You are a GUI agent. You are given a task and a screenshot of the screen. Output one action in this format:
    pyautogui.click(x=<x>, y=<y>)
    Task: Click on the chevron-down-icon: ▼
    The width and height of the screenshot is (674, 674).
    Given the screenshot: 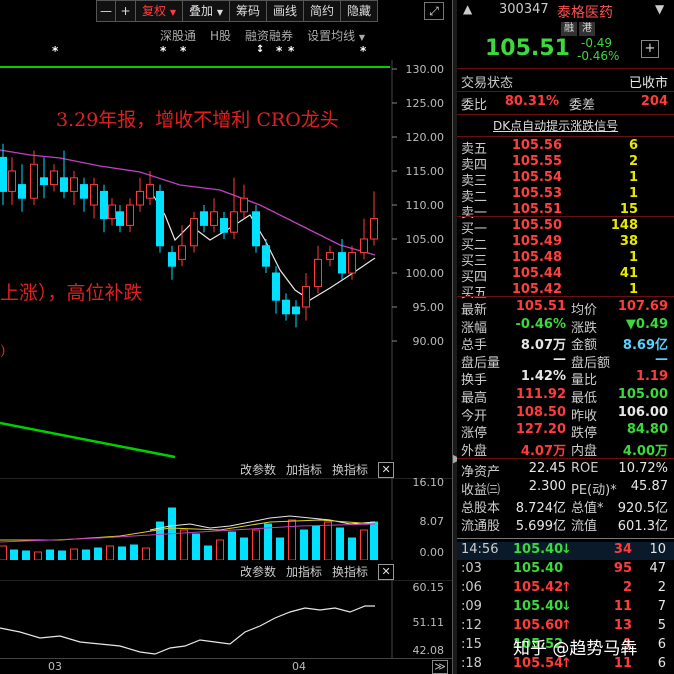 What is the action you would take?
    pyautogui.click(x=219, y=12)
    